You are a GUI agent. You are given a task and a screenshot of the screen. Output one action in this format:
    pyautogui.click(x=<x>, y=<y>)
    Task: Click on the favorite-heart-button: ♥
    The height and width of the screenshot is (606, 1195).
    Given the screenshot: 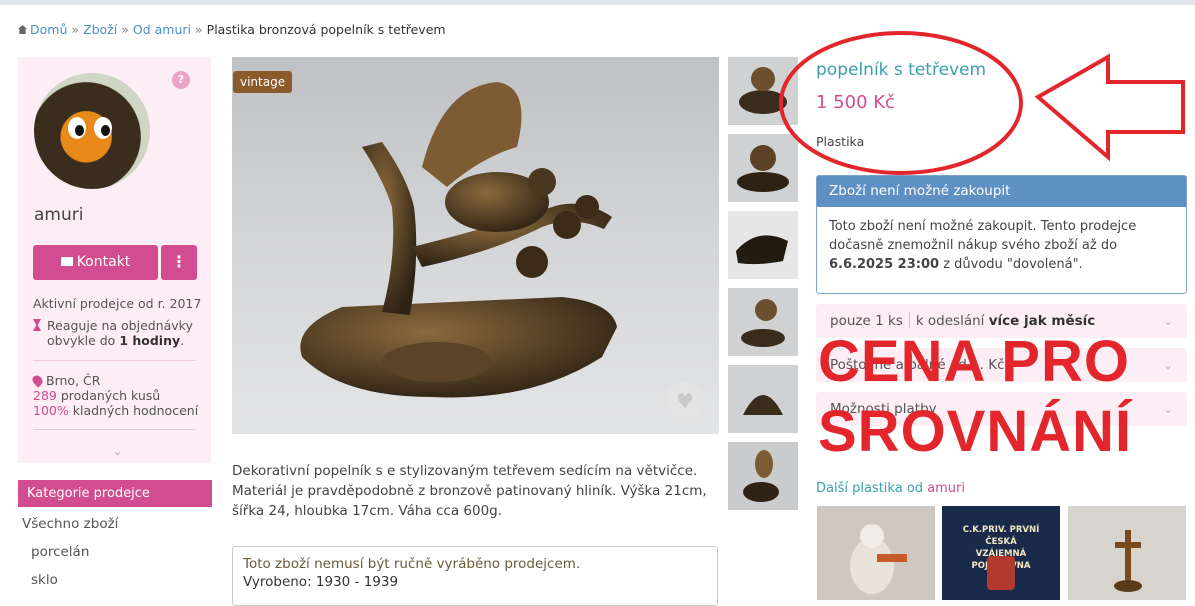 What is the action you would take?
    pyautogui.click(x=685, y=401)
    